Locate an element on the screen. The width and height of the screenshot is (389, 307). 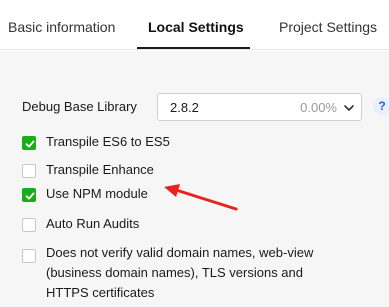
tab-project-settings: Project Settings is located at coordinates (328, 27).